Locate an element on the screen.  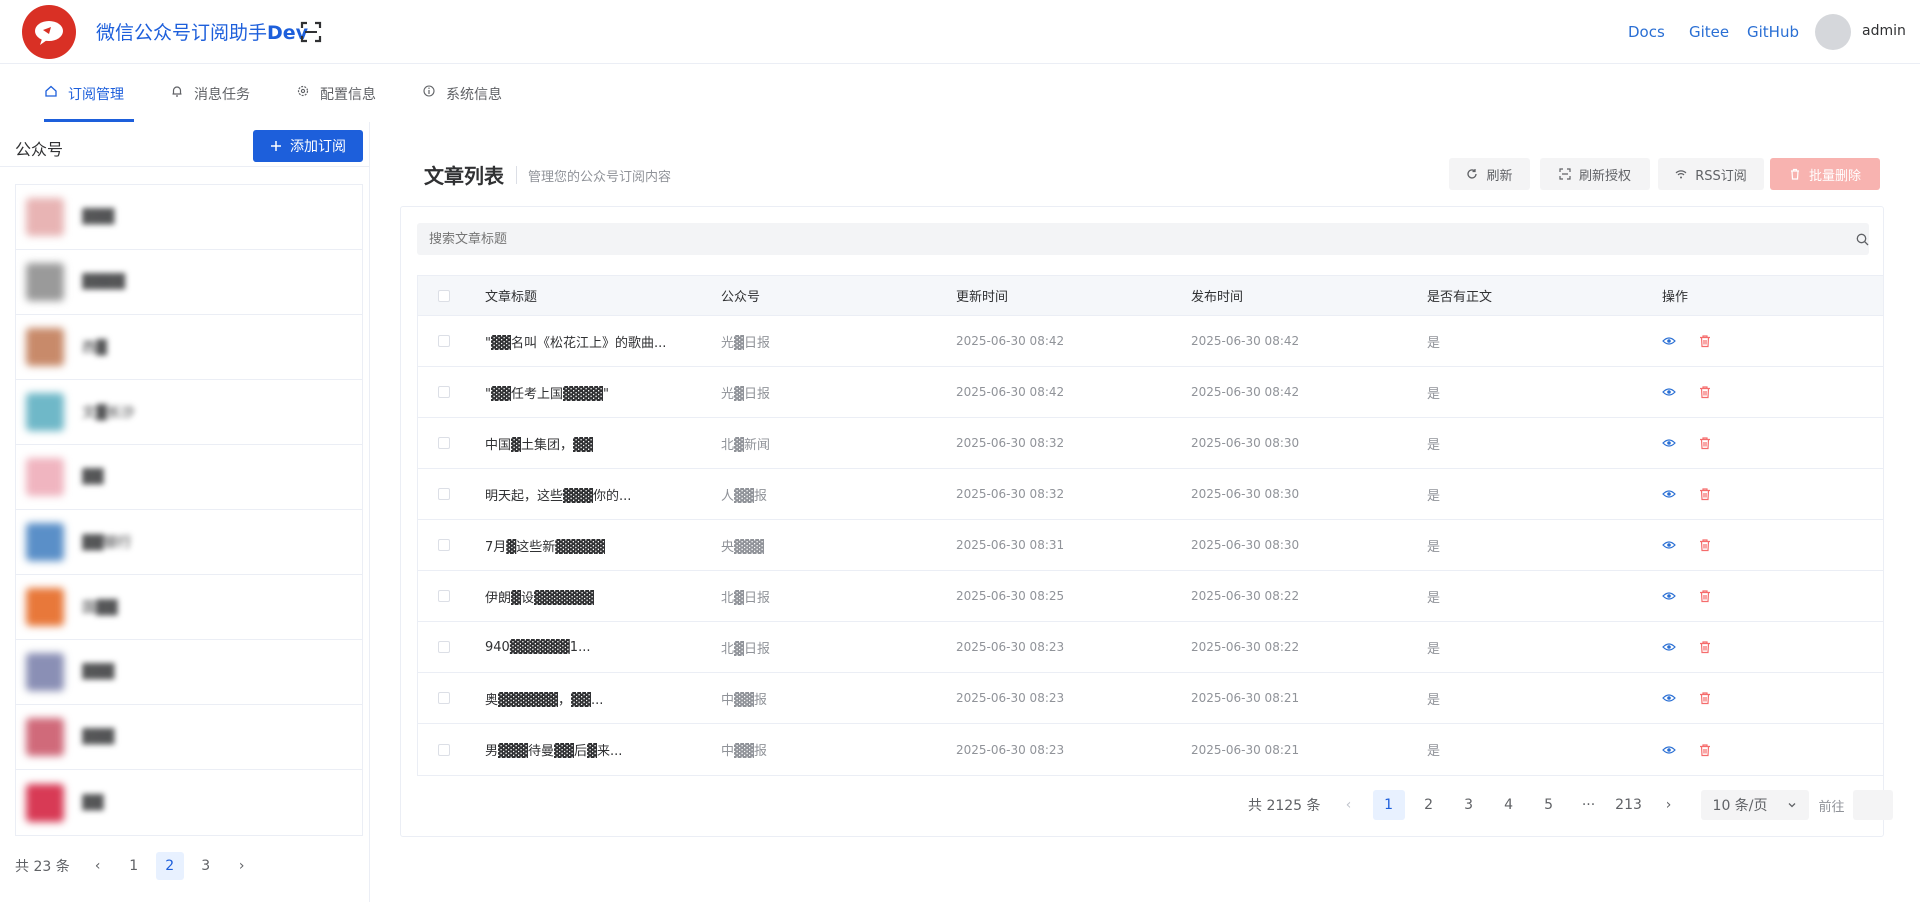
tab-system-info: 系统信息 is located at coordinates (472, 103).